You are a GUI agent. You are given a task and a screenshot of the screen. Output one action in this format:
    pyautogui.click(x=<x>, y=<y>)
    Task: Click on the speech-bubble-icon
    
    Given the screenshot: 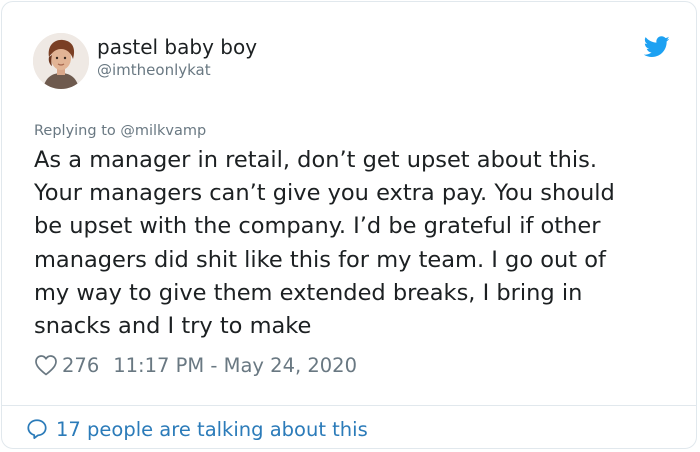 What is the action you would take?
    pyautogui.click(x=37, y=429)
    